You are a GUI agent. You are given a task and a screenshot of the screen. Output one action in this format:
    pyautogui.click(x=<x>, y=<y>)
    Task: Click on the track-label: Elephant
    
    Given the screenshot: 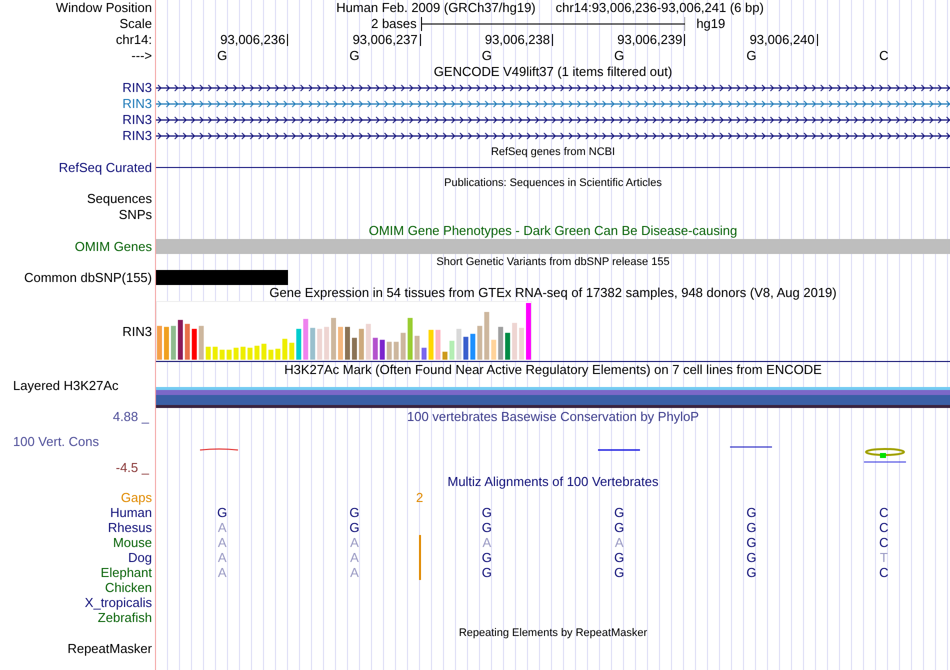 What is the action you would take?
    pyautogui.click(x=126, y=572)
    